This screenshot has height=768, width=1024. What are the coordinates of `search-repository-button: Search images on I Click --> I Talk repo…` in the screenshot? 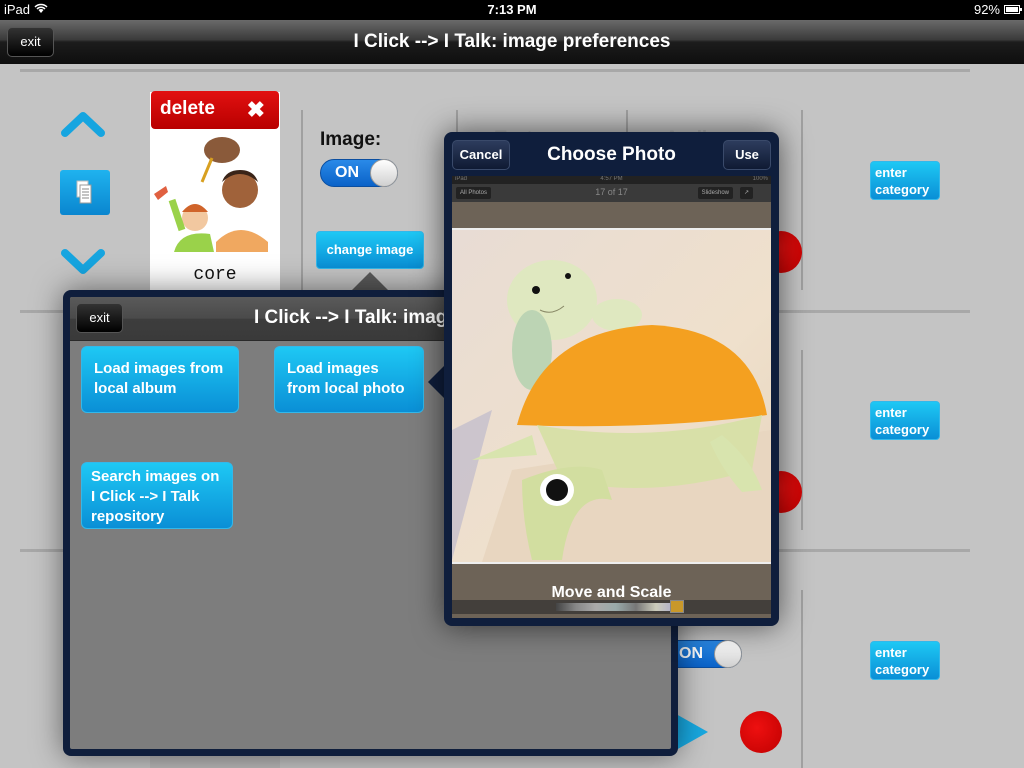 It's located at (157, 495).